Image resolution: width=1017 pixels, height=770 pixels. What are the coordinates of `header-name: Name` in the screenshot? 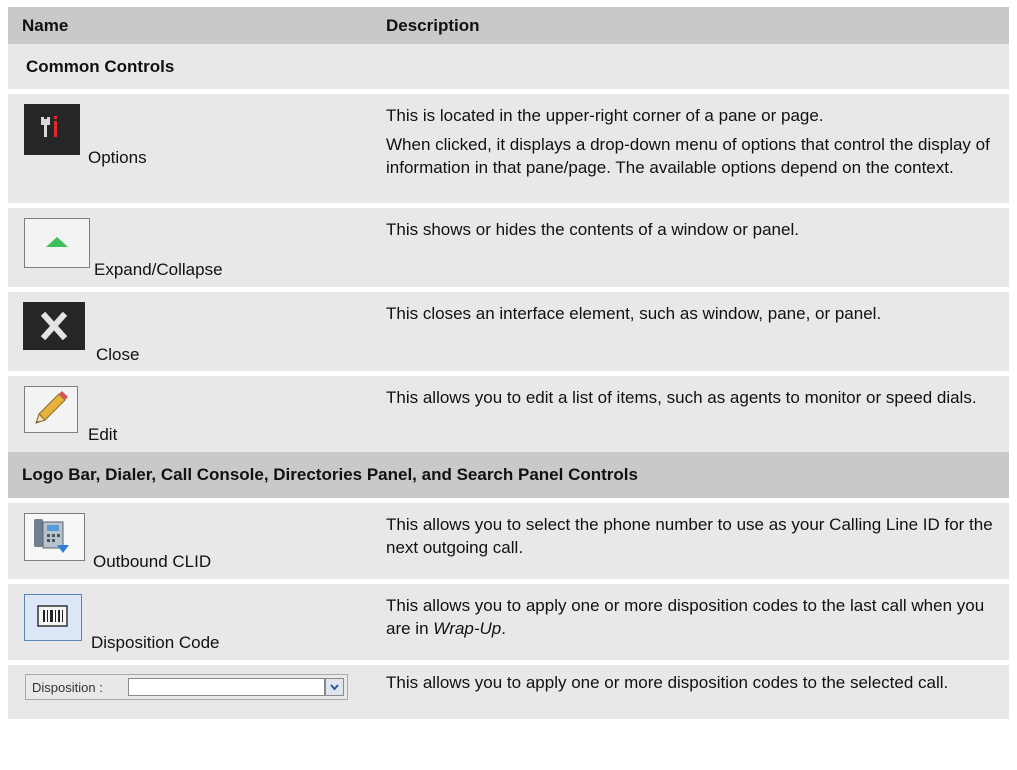 It's located at (45, 25).